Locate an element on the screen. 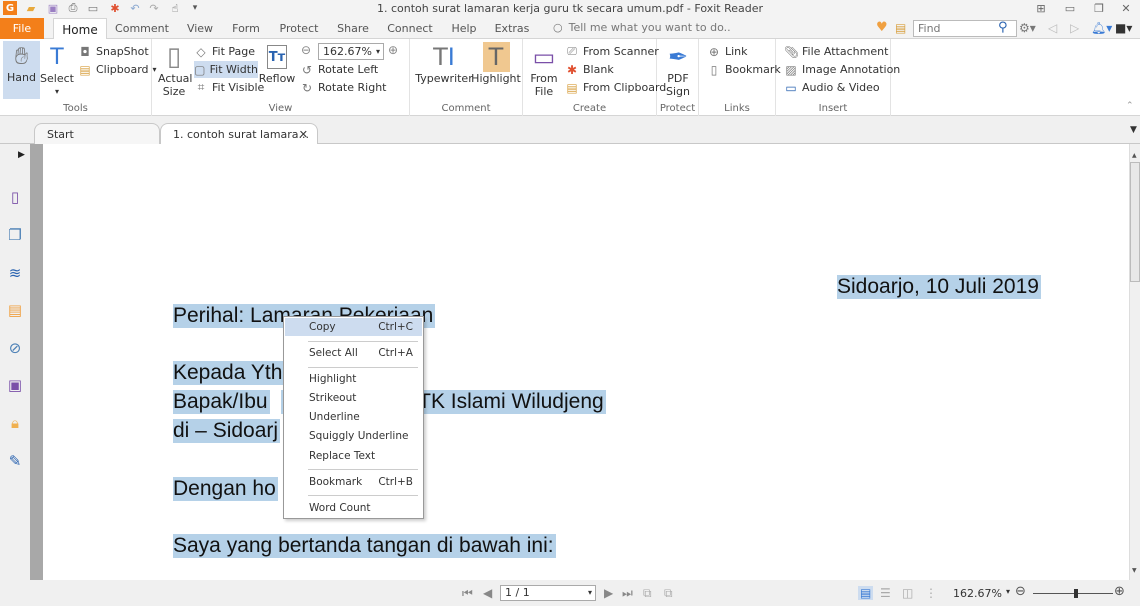 The image size is (1140, 606). tab-form: Form is located at coordinates (246, 28).